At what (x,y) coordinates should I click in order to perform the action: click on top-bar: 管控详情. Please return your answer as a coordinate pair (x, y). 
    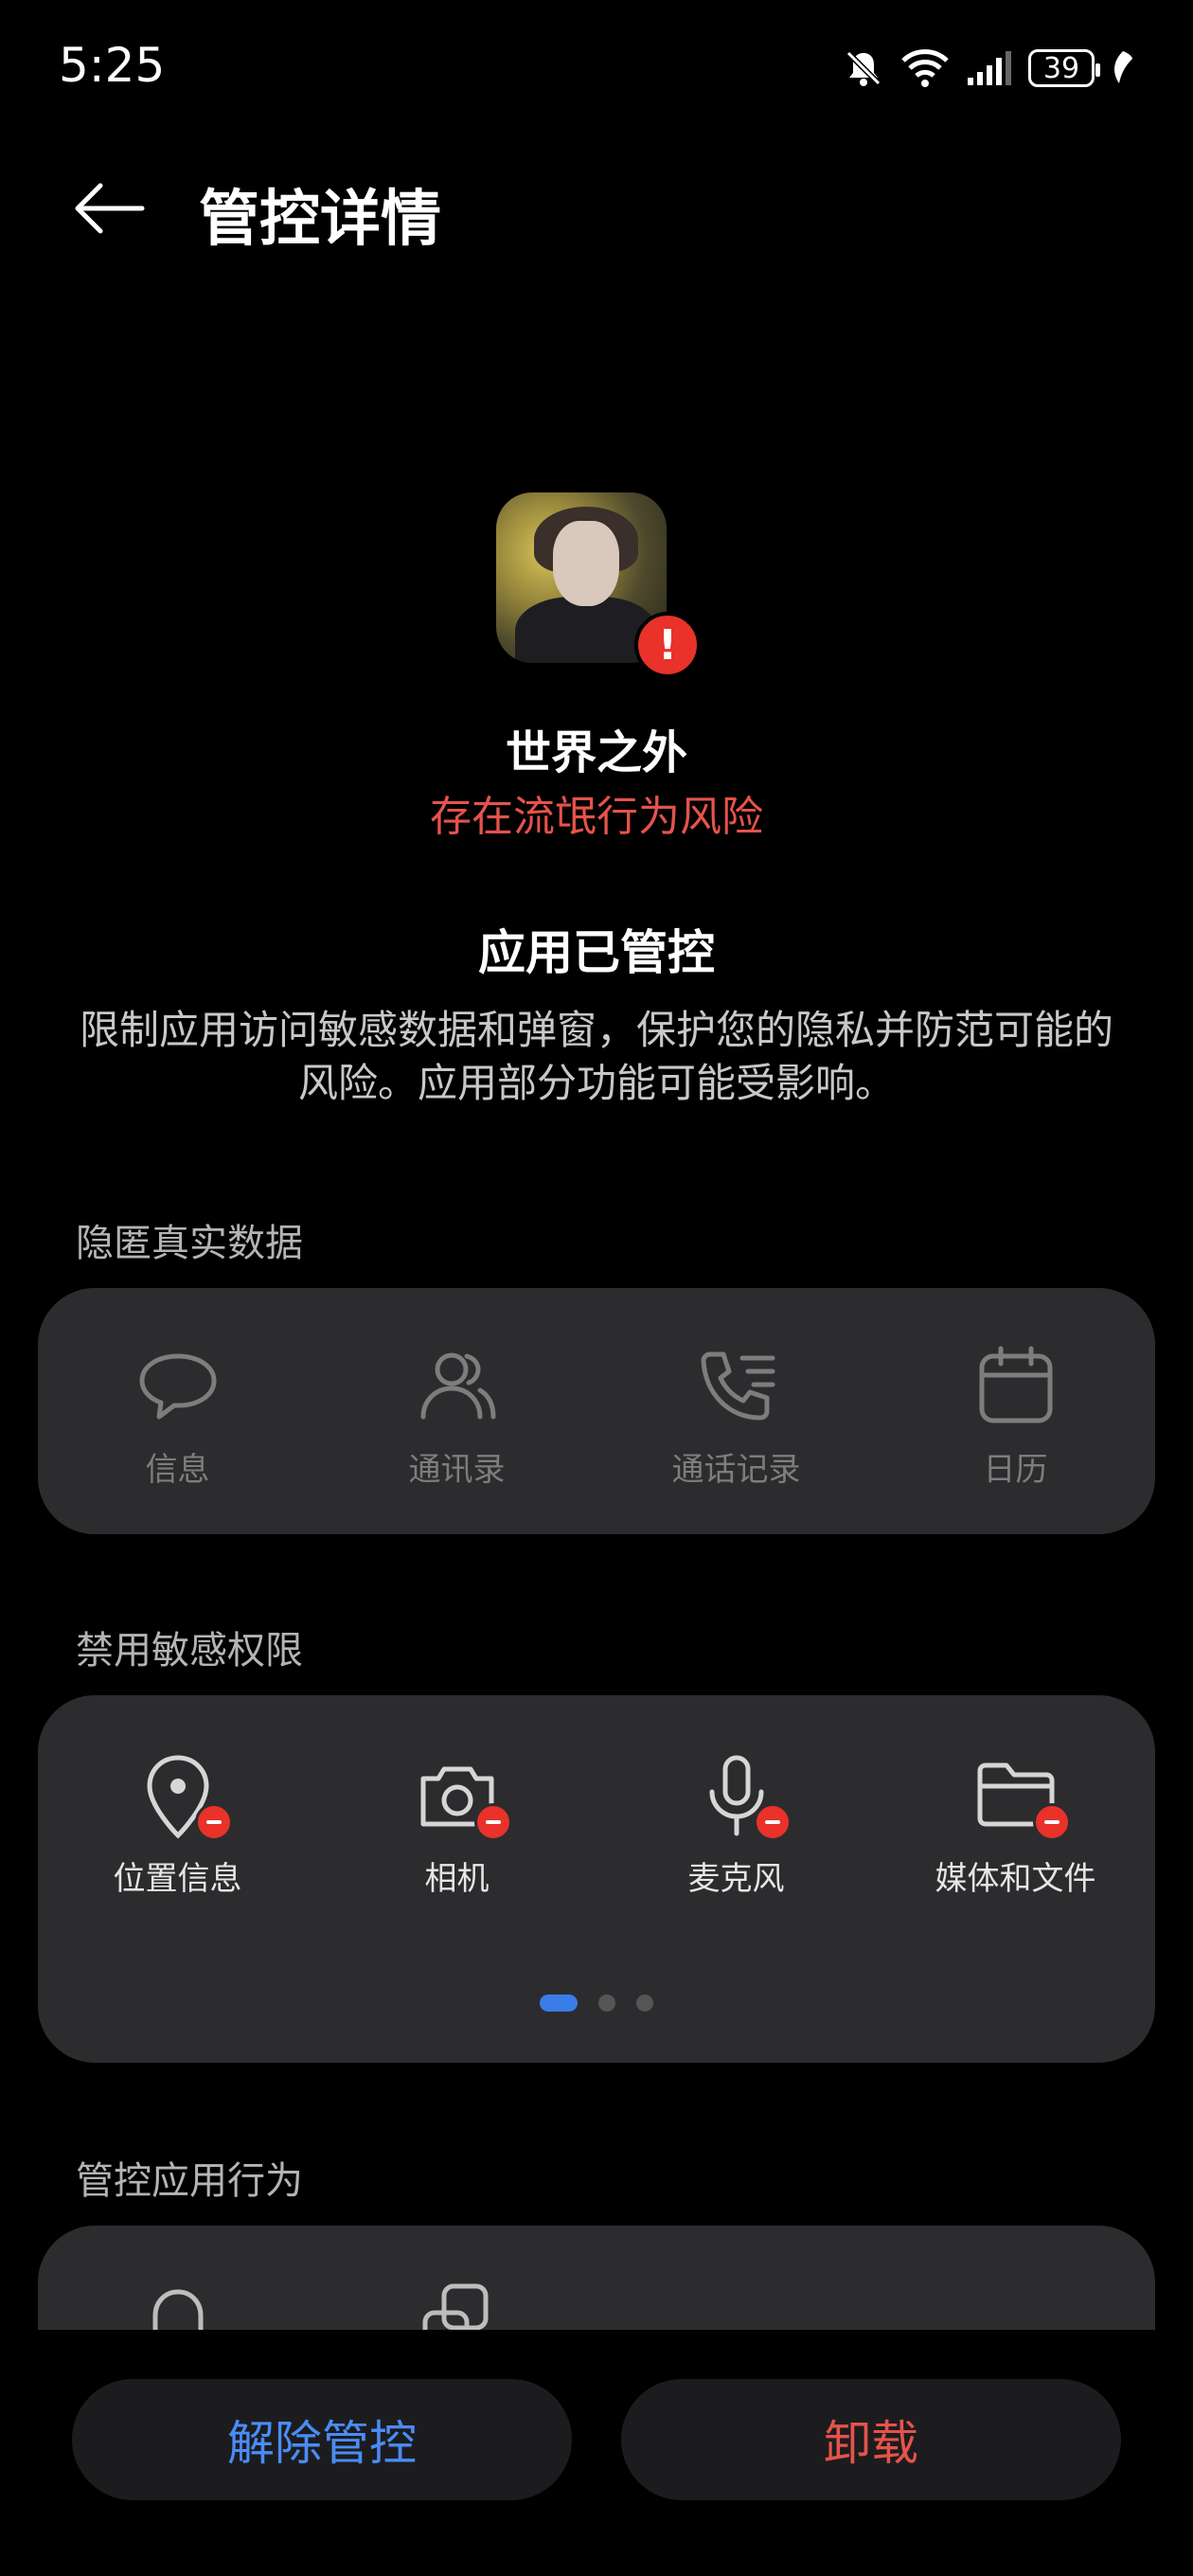
    Looking at the image, I should click on (596, 208).